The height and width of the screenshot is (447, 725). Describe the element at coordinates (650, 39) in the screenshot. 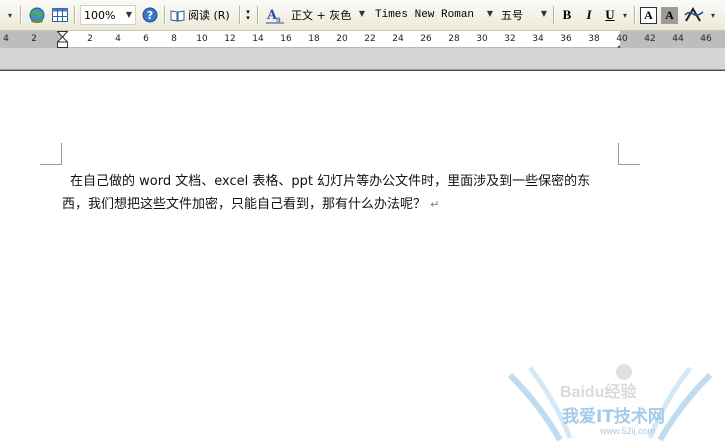

I see `ruler-tick-label: 42` at that location.